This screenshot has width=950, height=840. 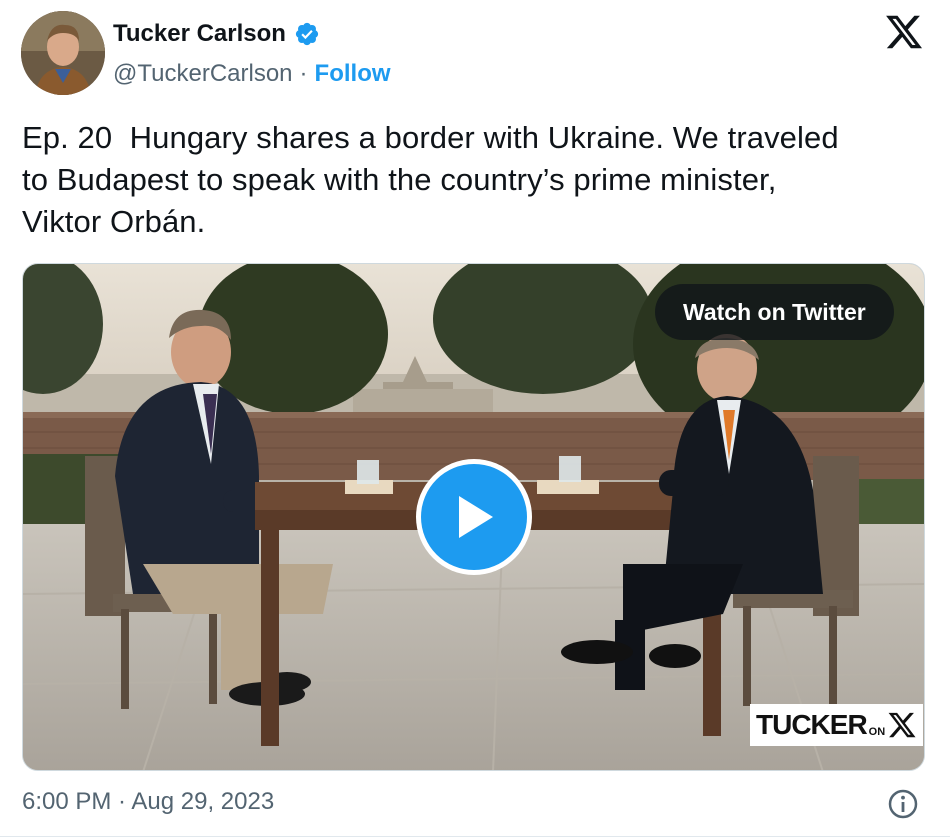 I want to click on author-name-row: Tucker Carlson, so click(x=216, y=34).